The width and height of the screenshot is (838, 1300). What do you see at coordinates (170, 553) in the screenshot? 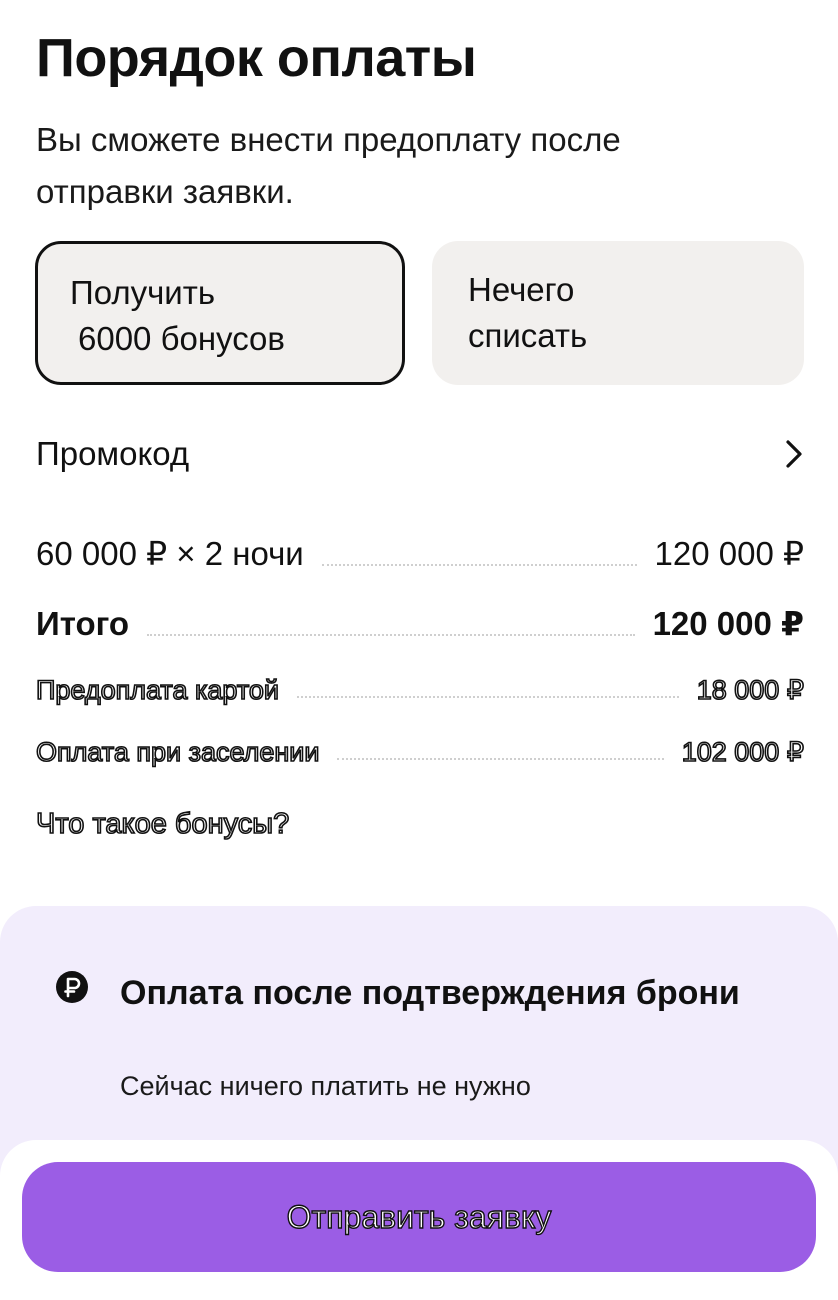
I see `price-nights-label: 60 000 ₽ × 2 ночи` at bounding box center [170, 553].